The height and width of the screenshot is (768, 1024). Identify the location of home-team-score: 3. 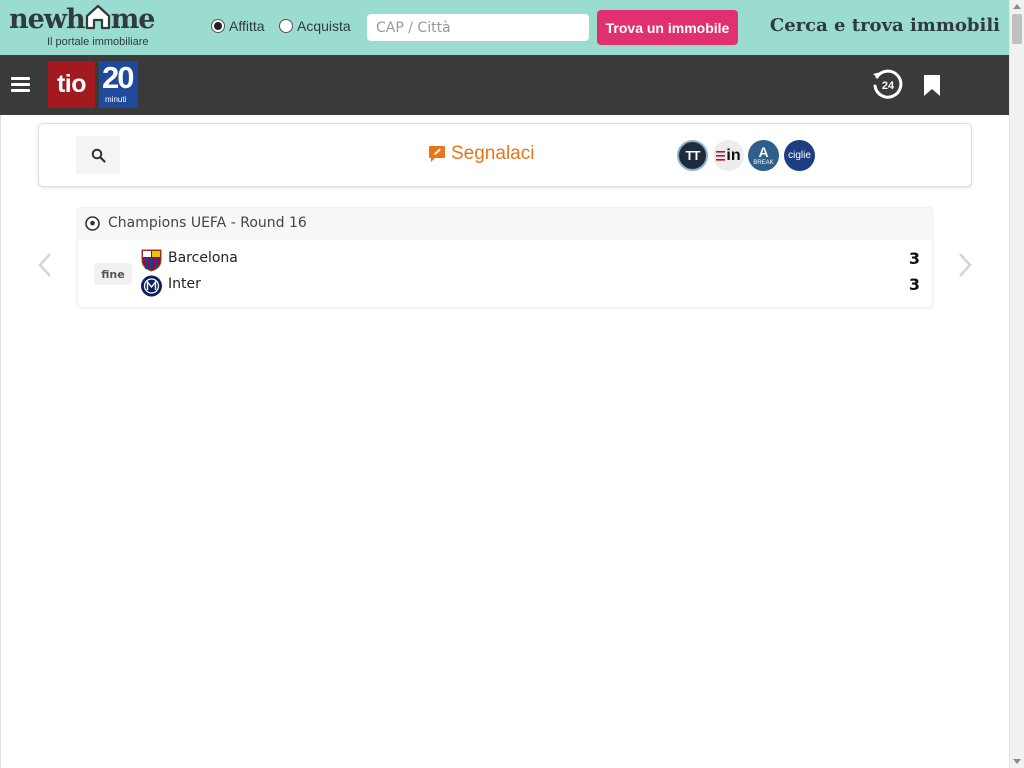
(914, 258).